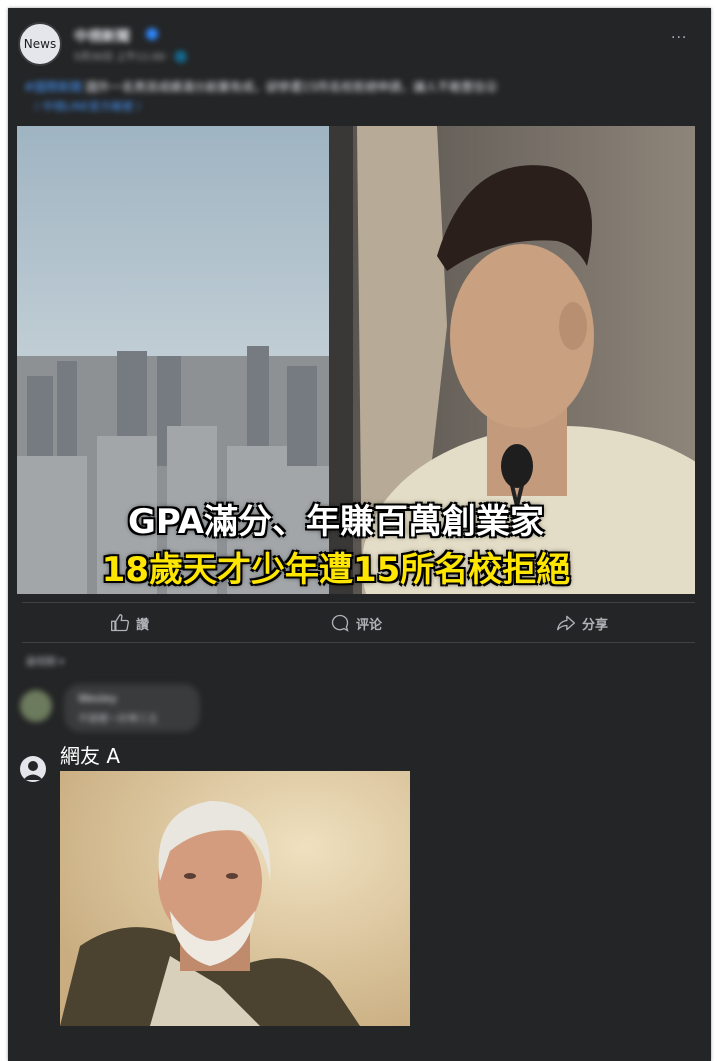  Describe the element at coordinates (36, 706) in the screenshot. I see `commenter-avatar` at that location.